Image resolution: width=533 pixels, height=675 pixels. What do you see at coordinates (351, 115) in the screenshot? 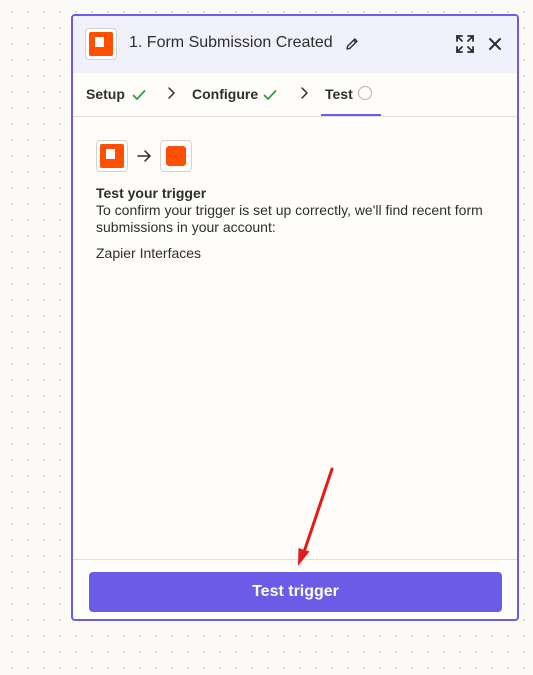
I see `active-tab-indicator` at bounding box center [351, 115].